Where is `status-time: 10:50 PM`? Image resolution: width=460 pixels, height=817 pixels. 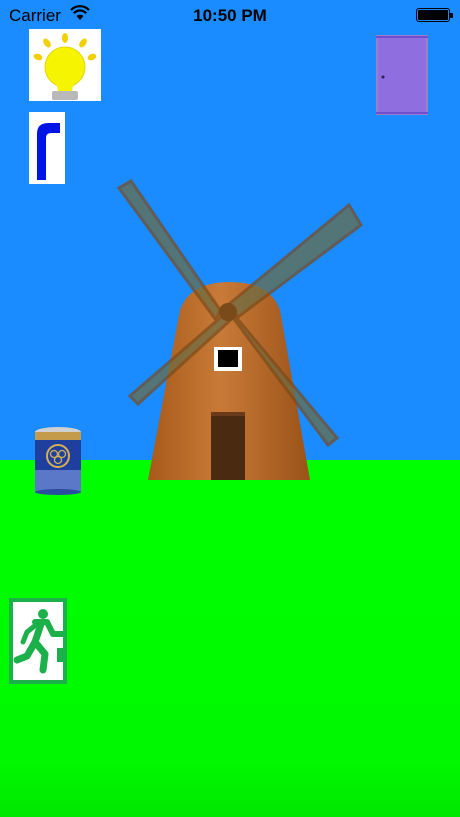 status-time: 10:50 PM is located at coordinates (230, 15).